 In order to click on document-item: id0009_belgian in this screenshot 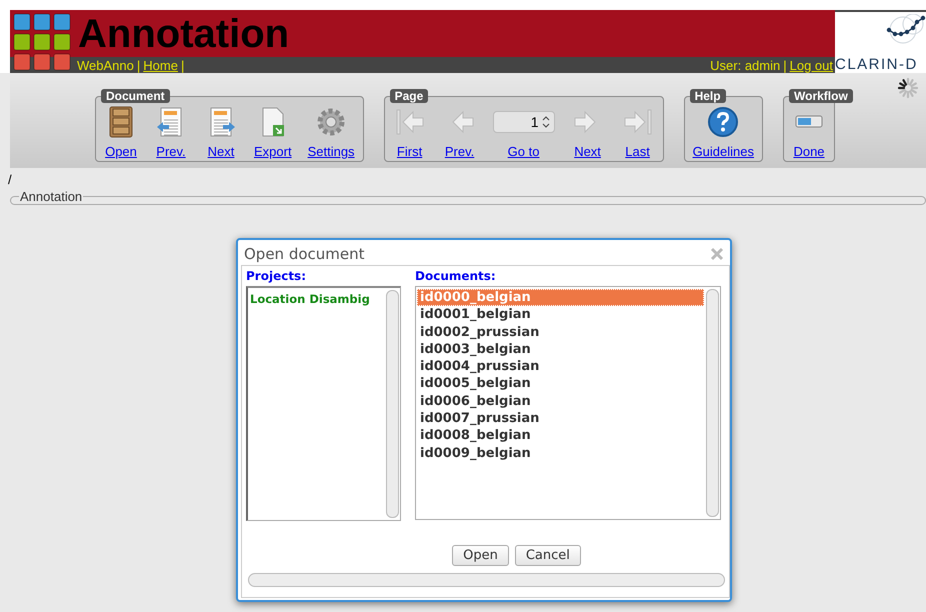, I will do `click(560, 453)`.